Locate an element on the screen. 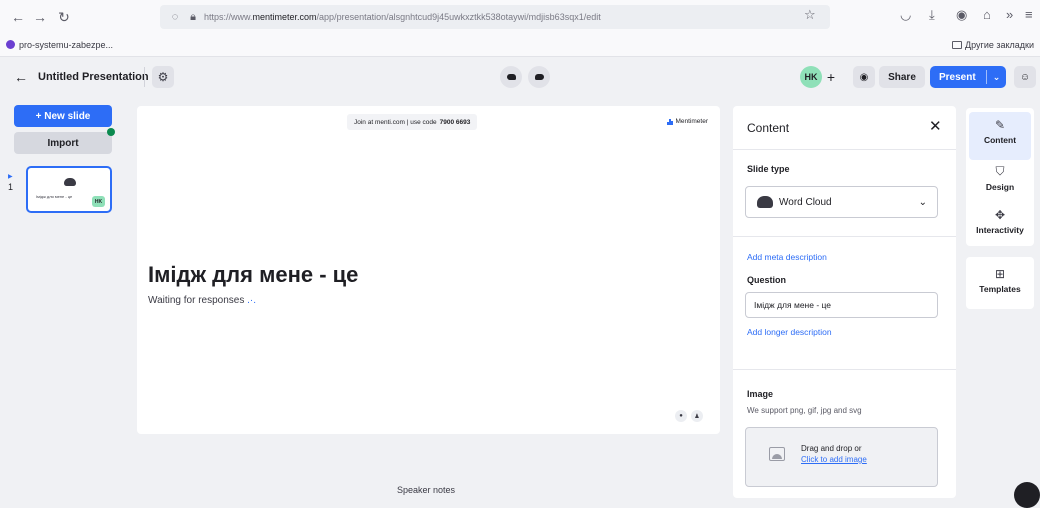  image-label: Image is located at coordinates (760, 394).